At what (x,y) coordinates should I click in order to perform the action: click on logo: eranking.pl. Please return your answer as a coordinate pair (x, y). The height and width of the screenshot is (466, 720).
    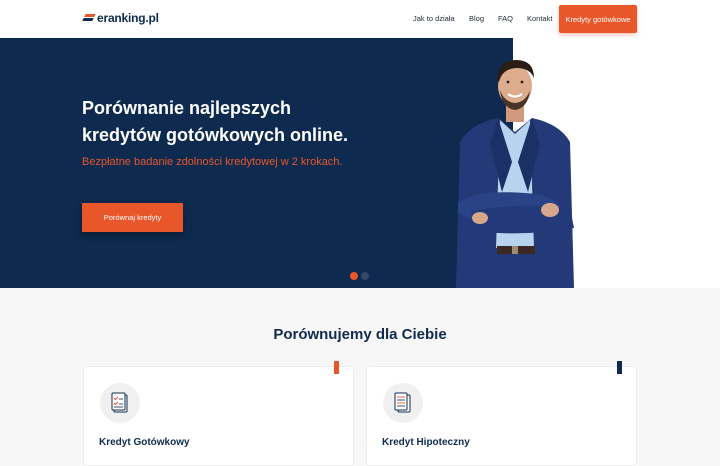
    Looking at the image, I should click on (120, 18).